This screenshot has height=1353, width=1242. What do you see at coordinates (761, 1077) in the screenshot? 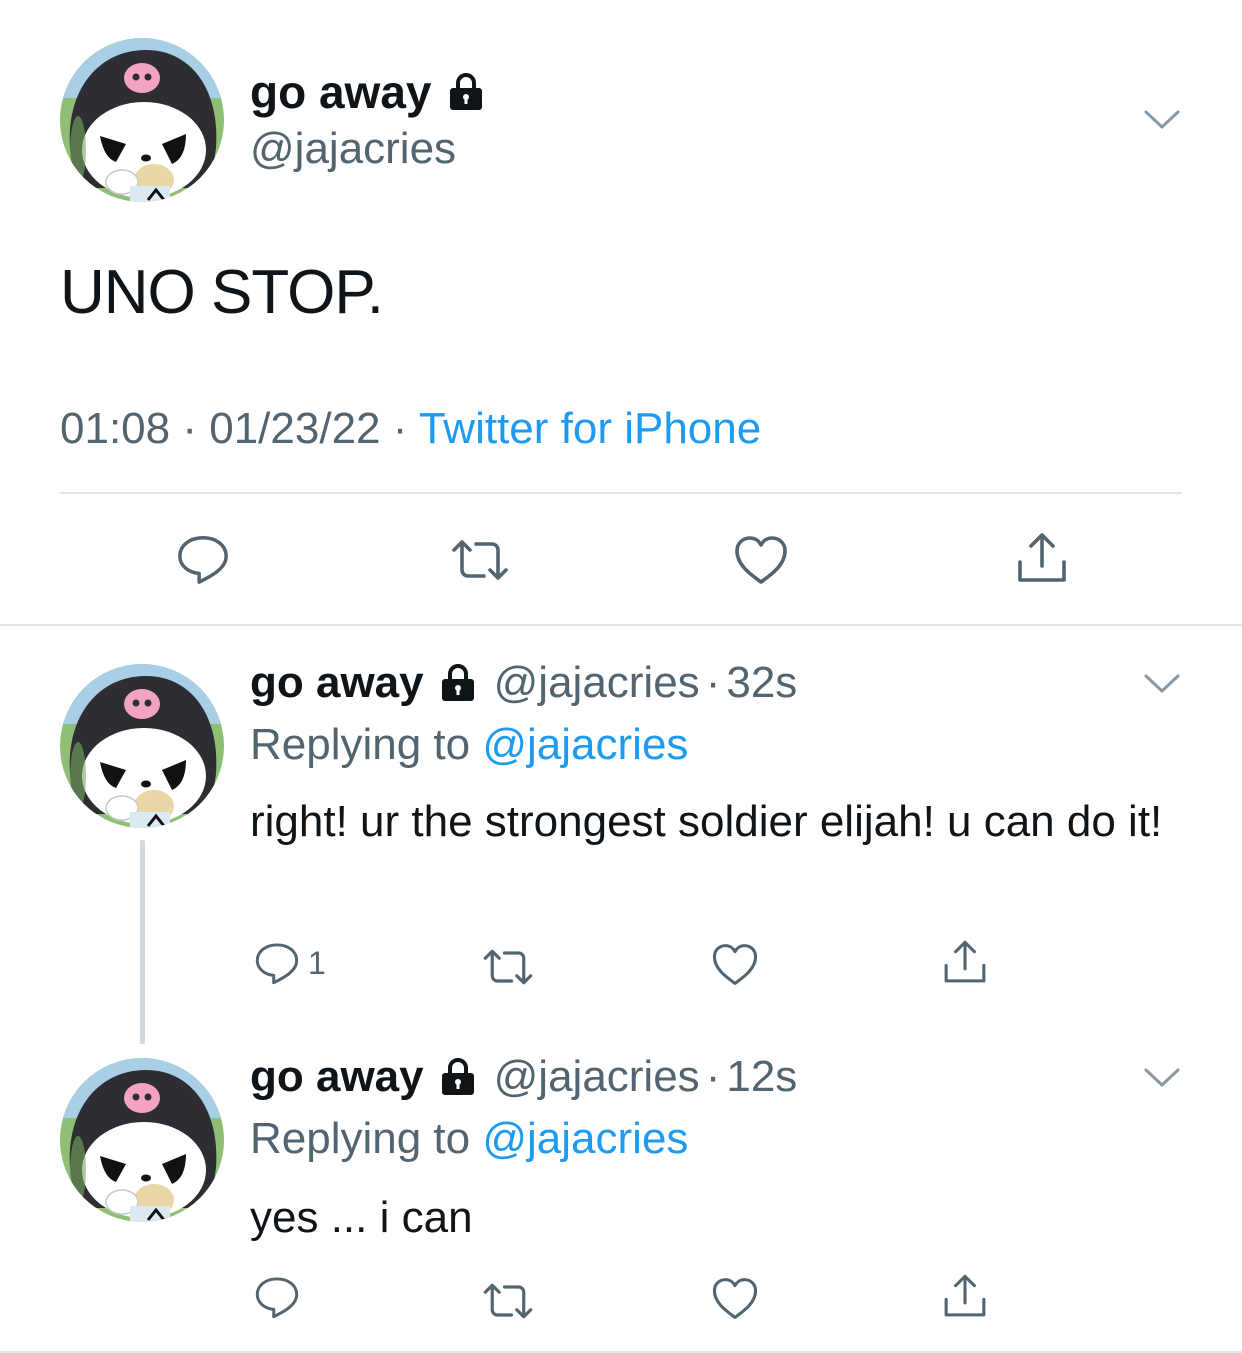
I see `tweet-time: 12s` at bounding box center [761, 1077].